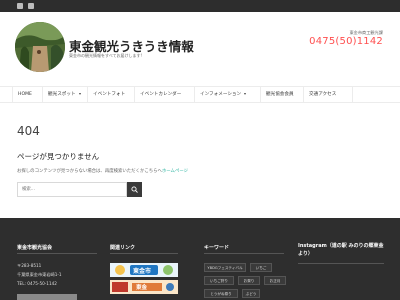  What do you see at coordinates (39, 274) in the screenshot?
I see `footer-address: 千葉県東金市東岩崎1-1` at bounding box center [39, 274].